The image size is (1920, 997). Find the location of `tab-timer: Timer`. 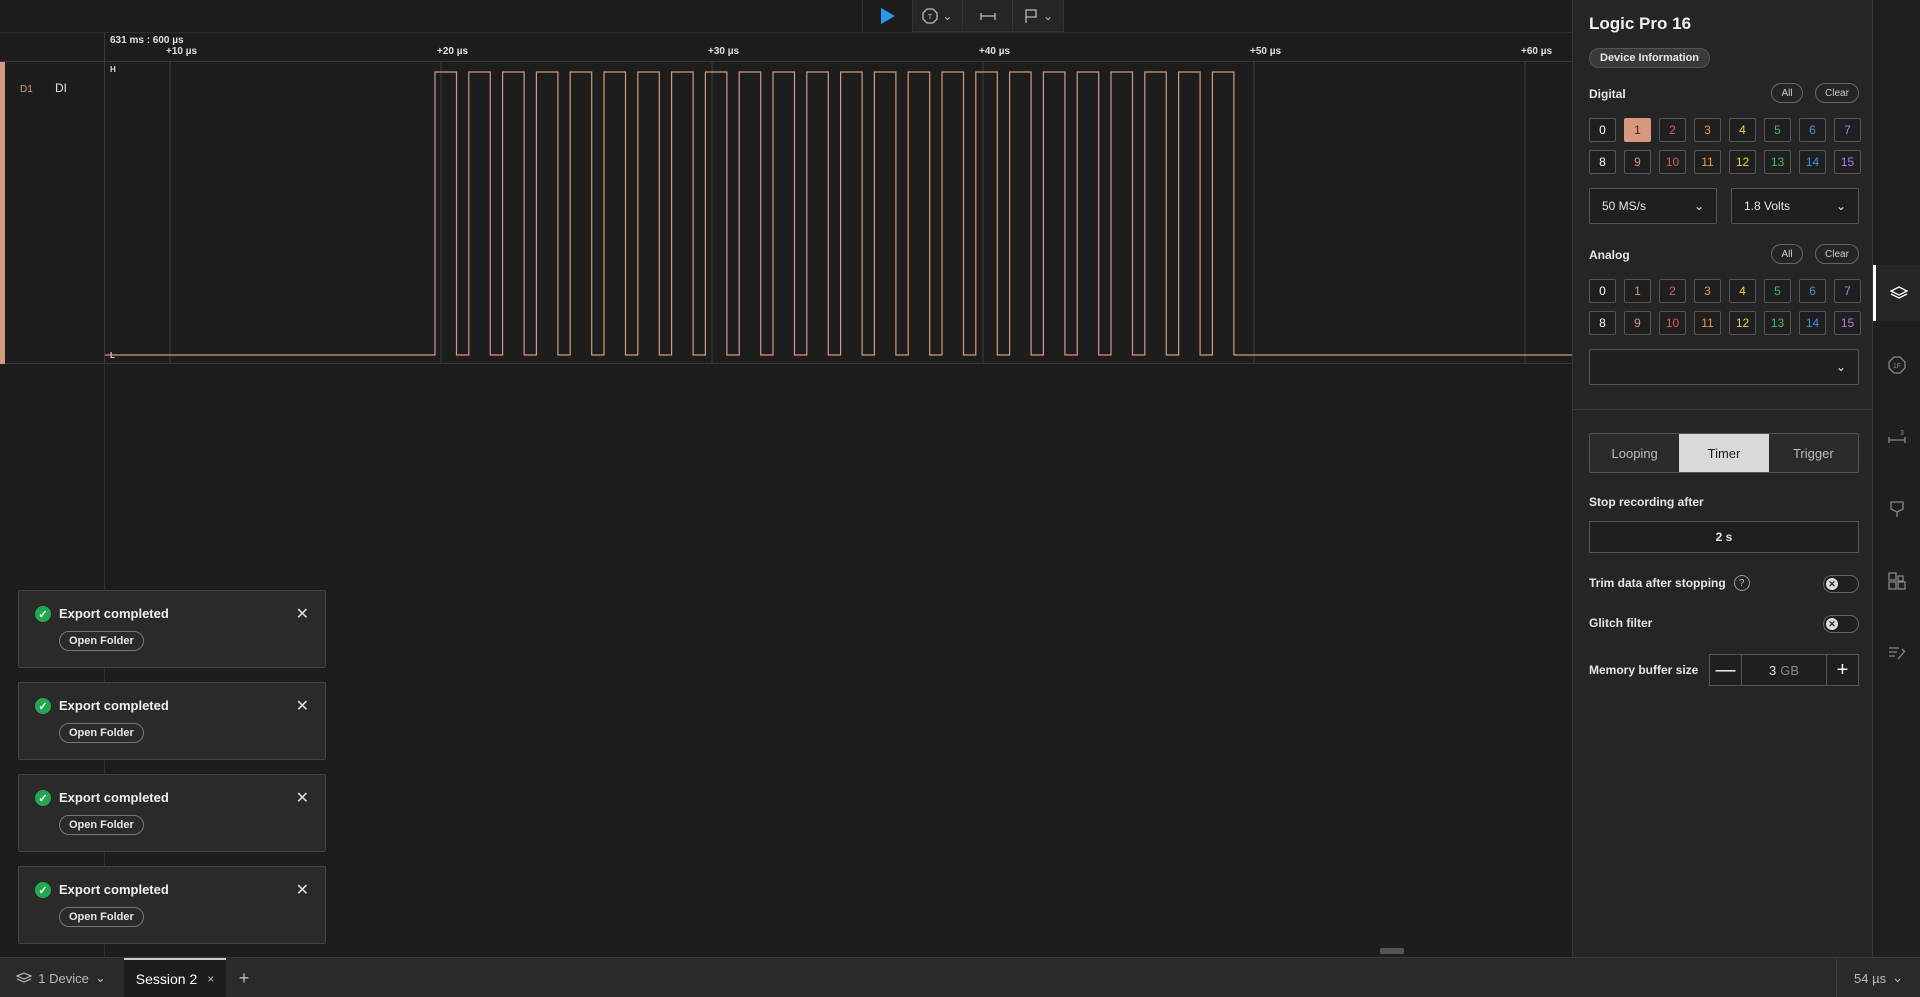

tab-timer: Timer is located at coordinates (1724, 453).